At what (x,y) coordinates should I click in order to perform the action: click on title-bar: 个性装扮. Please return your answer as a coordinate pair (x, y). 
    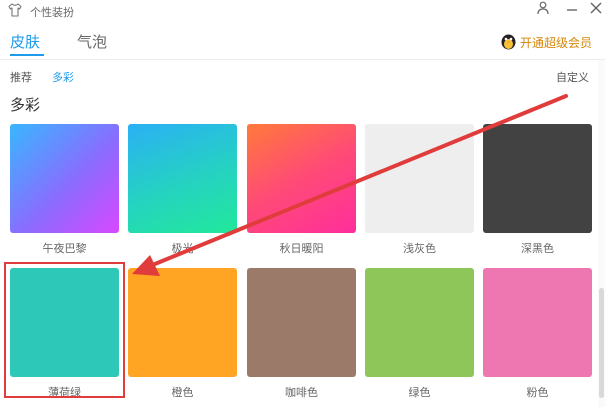
    Looking at the image, I should click on (302, 11).